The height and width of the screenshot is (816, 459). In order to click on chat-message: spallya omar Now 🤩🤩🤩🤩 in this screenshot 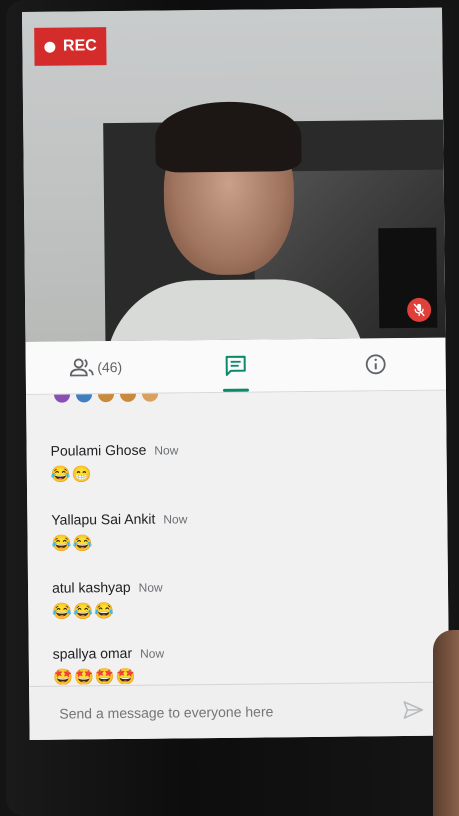, I will do `click(109, 665)`.